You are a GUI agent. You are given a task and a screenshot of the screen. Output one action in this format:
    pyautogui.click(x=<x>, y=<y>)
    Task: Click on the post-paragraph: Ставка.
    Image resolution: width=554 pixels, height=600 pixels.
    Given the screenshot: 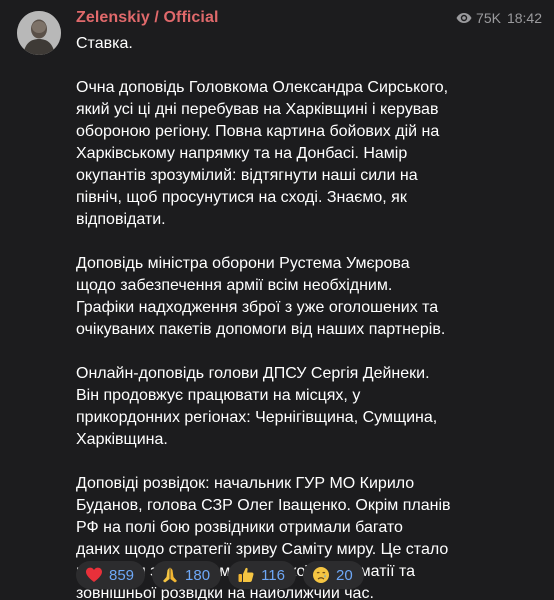 What is the action you would take?
    pyautogui.click(x=104, y=43)
    